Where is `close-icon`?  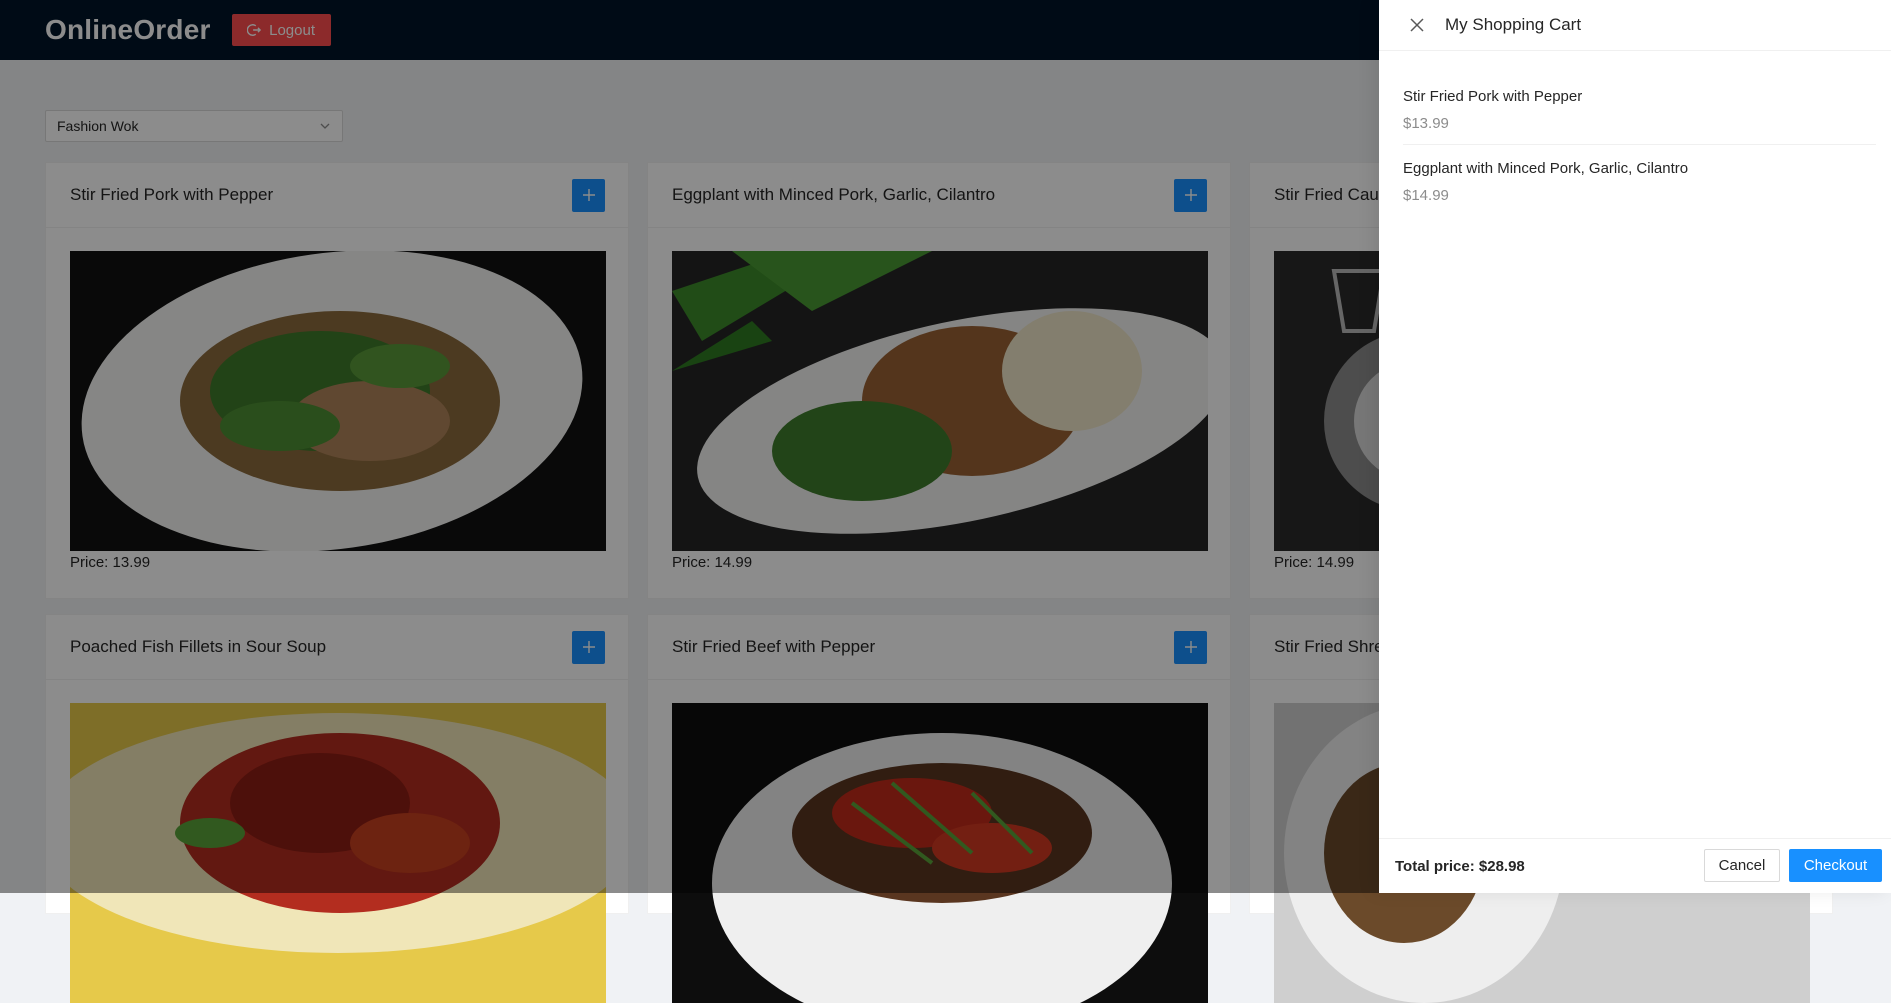
close-icon is located at coordinates (1417, 25).